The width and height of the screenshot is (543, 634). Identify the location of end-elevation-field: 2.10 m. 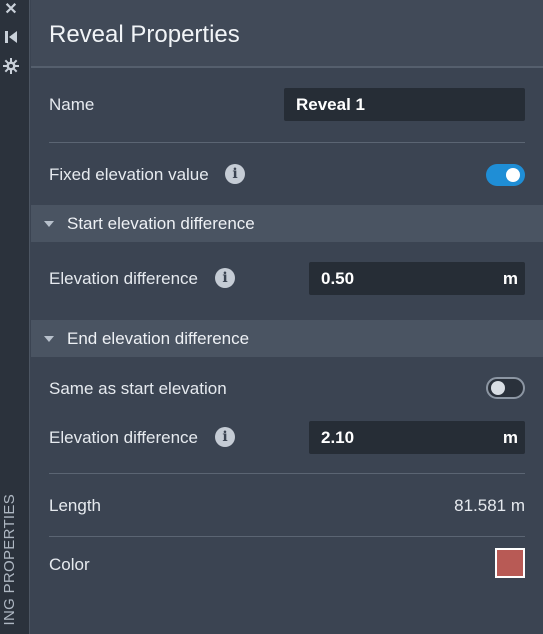
(417, 437).